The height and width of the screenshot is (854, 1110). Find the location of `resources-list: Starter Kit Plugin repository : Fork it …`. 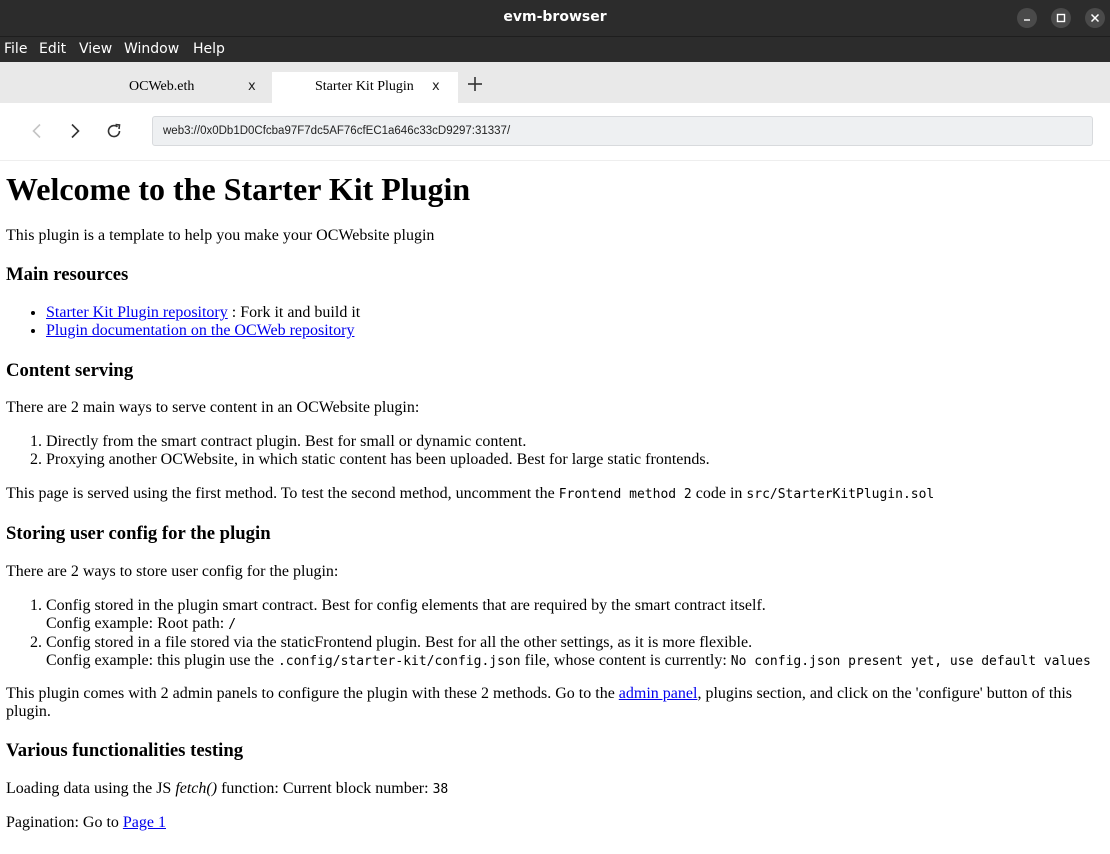

resources-list: Starter Kit Plugin repository : Fork it … is located at coordinates (183, 322).